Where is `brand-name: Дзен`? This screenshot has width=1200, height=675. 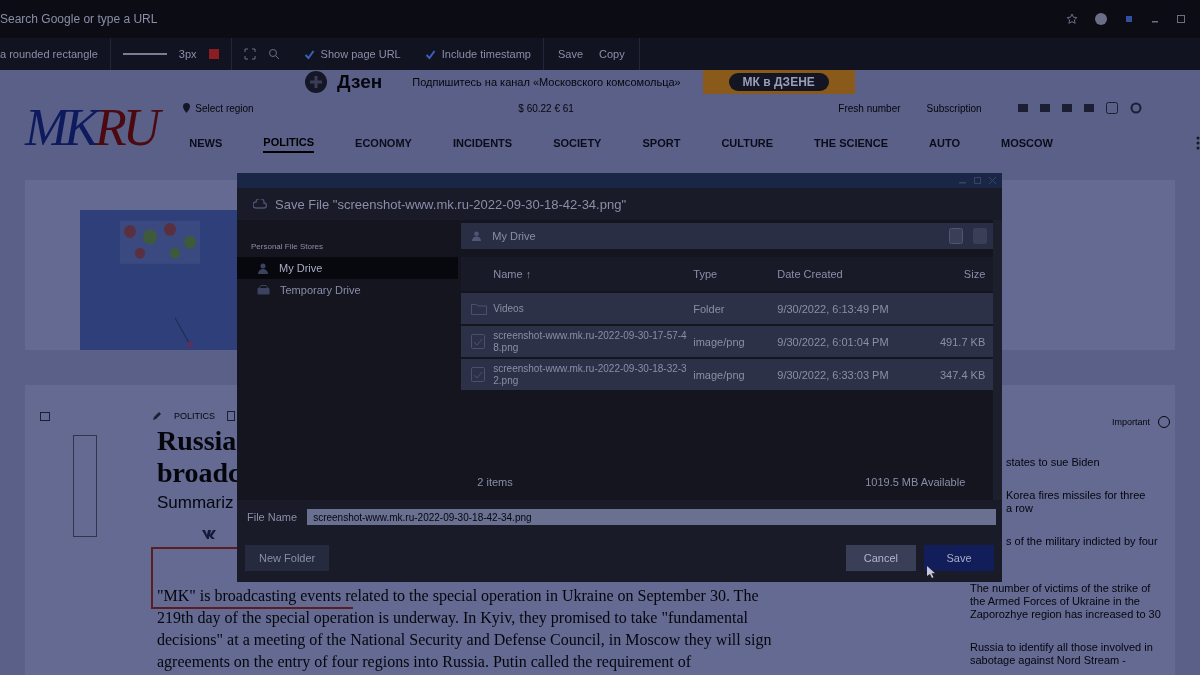
brand-name: Дзен is located at coordinates (360, 82).